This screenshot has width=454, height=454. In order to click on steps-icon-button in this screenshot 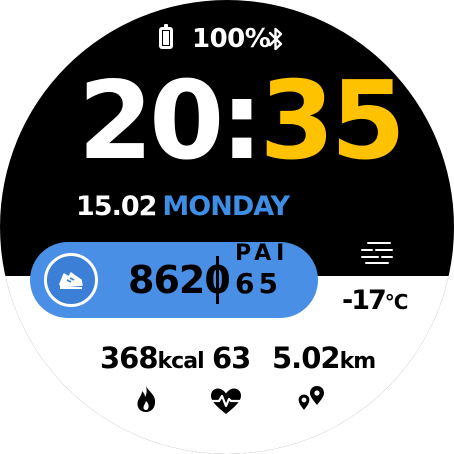, I will do `click(71, 280)`.